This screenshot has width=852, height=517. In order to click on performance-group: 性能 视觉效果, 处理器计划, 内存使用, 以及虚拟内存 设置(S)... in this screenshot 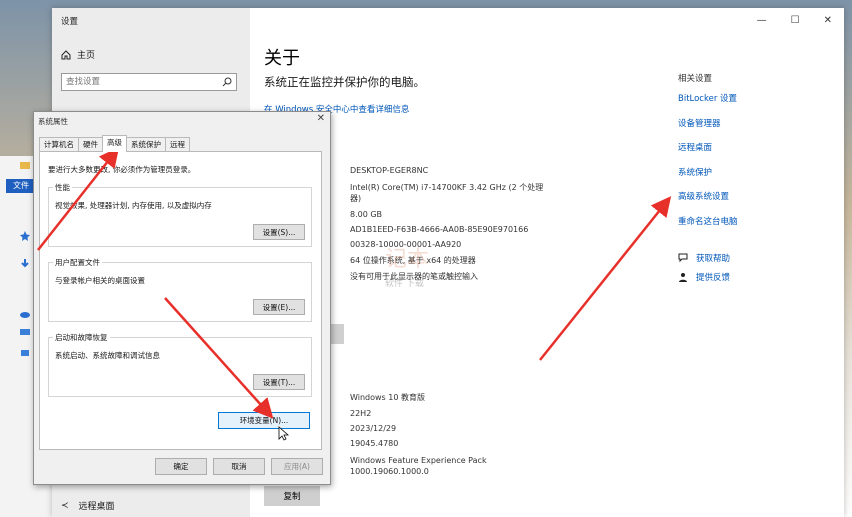, I will do `click(180, 214)`.